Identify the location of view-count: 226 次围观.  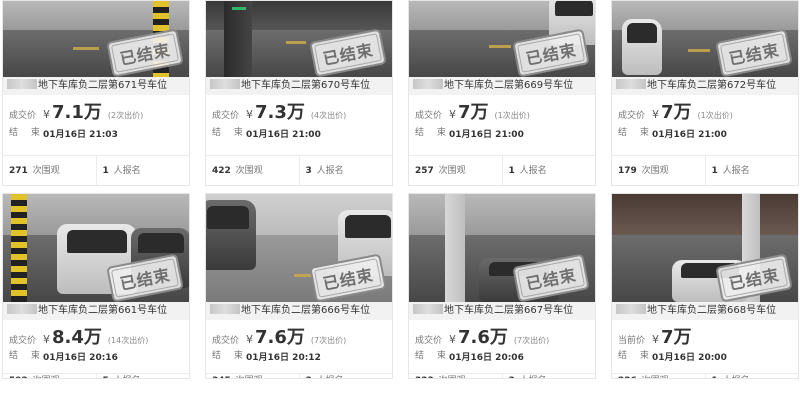
(658, 376).